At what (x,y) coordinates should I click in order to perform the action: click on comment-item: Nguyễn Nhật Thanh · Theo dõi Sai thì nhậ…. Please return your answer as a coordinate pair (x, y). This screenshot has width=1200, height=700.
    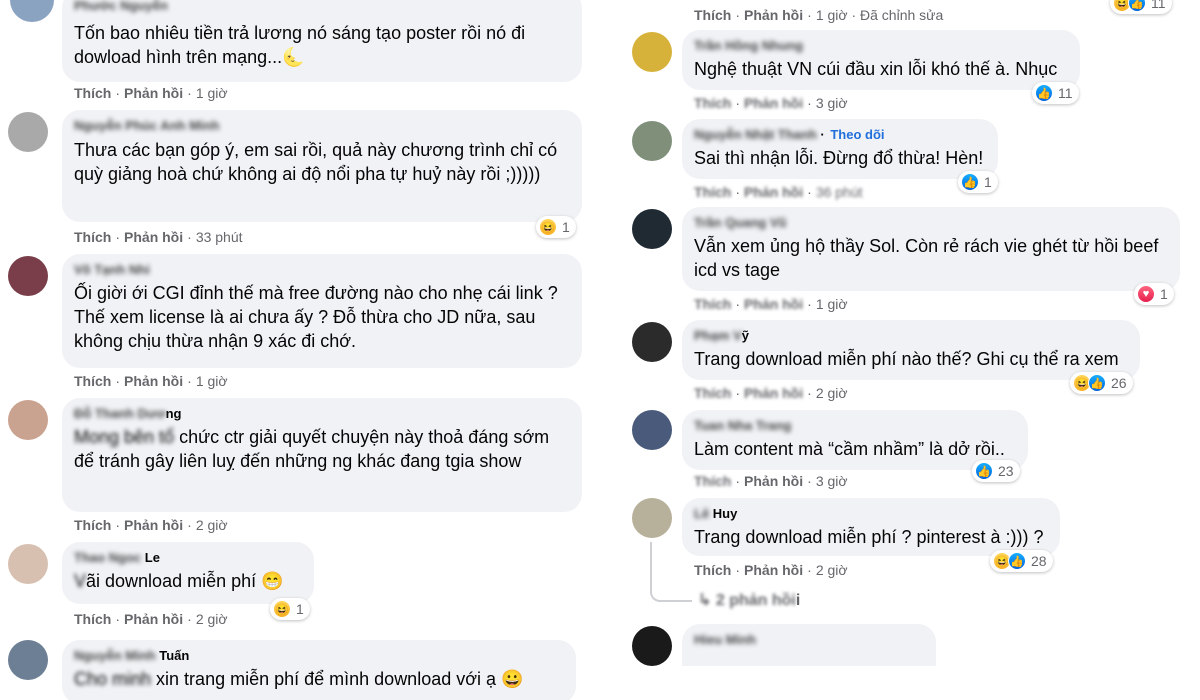
    Looking at the image, I should click on (900, 163).